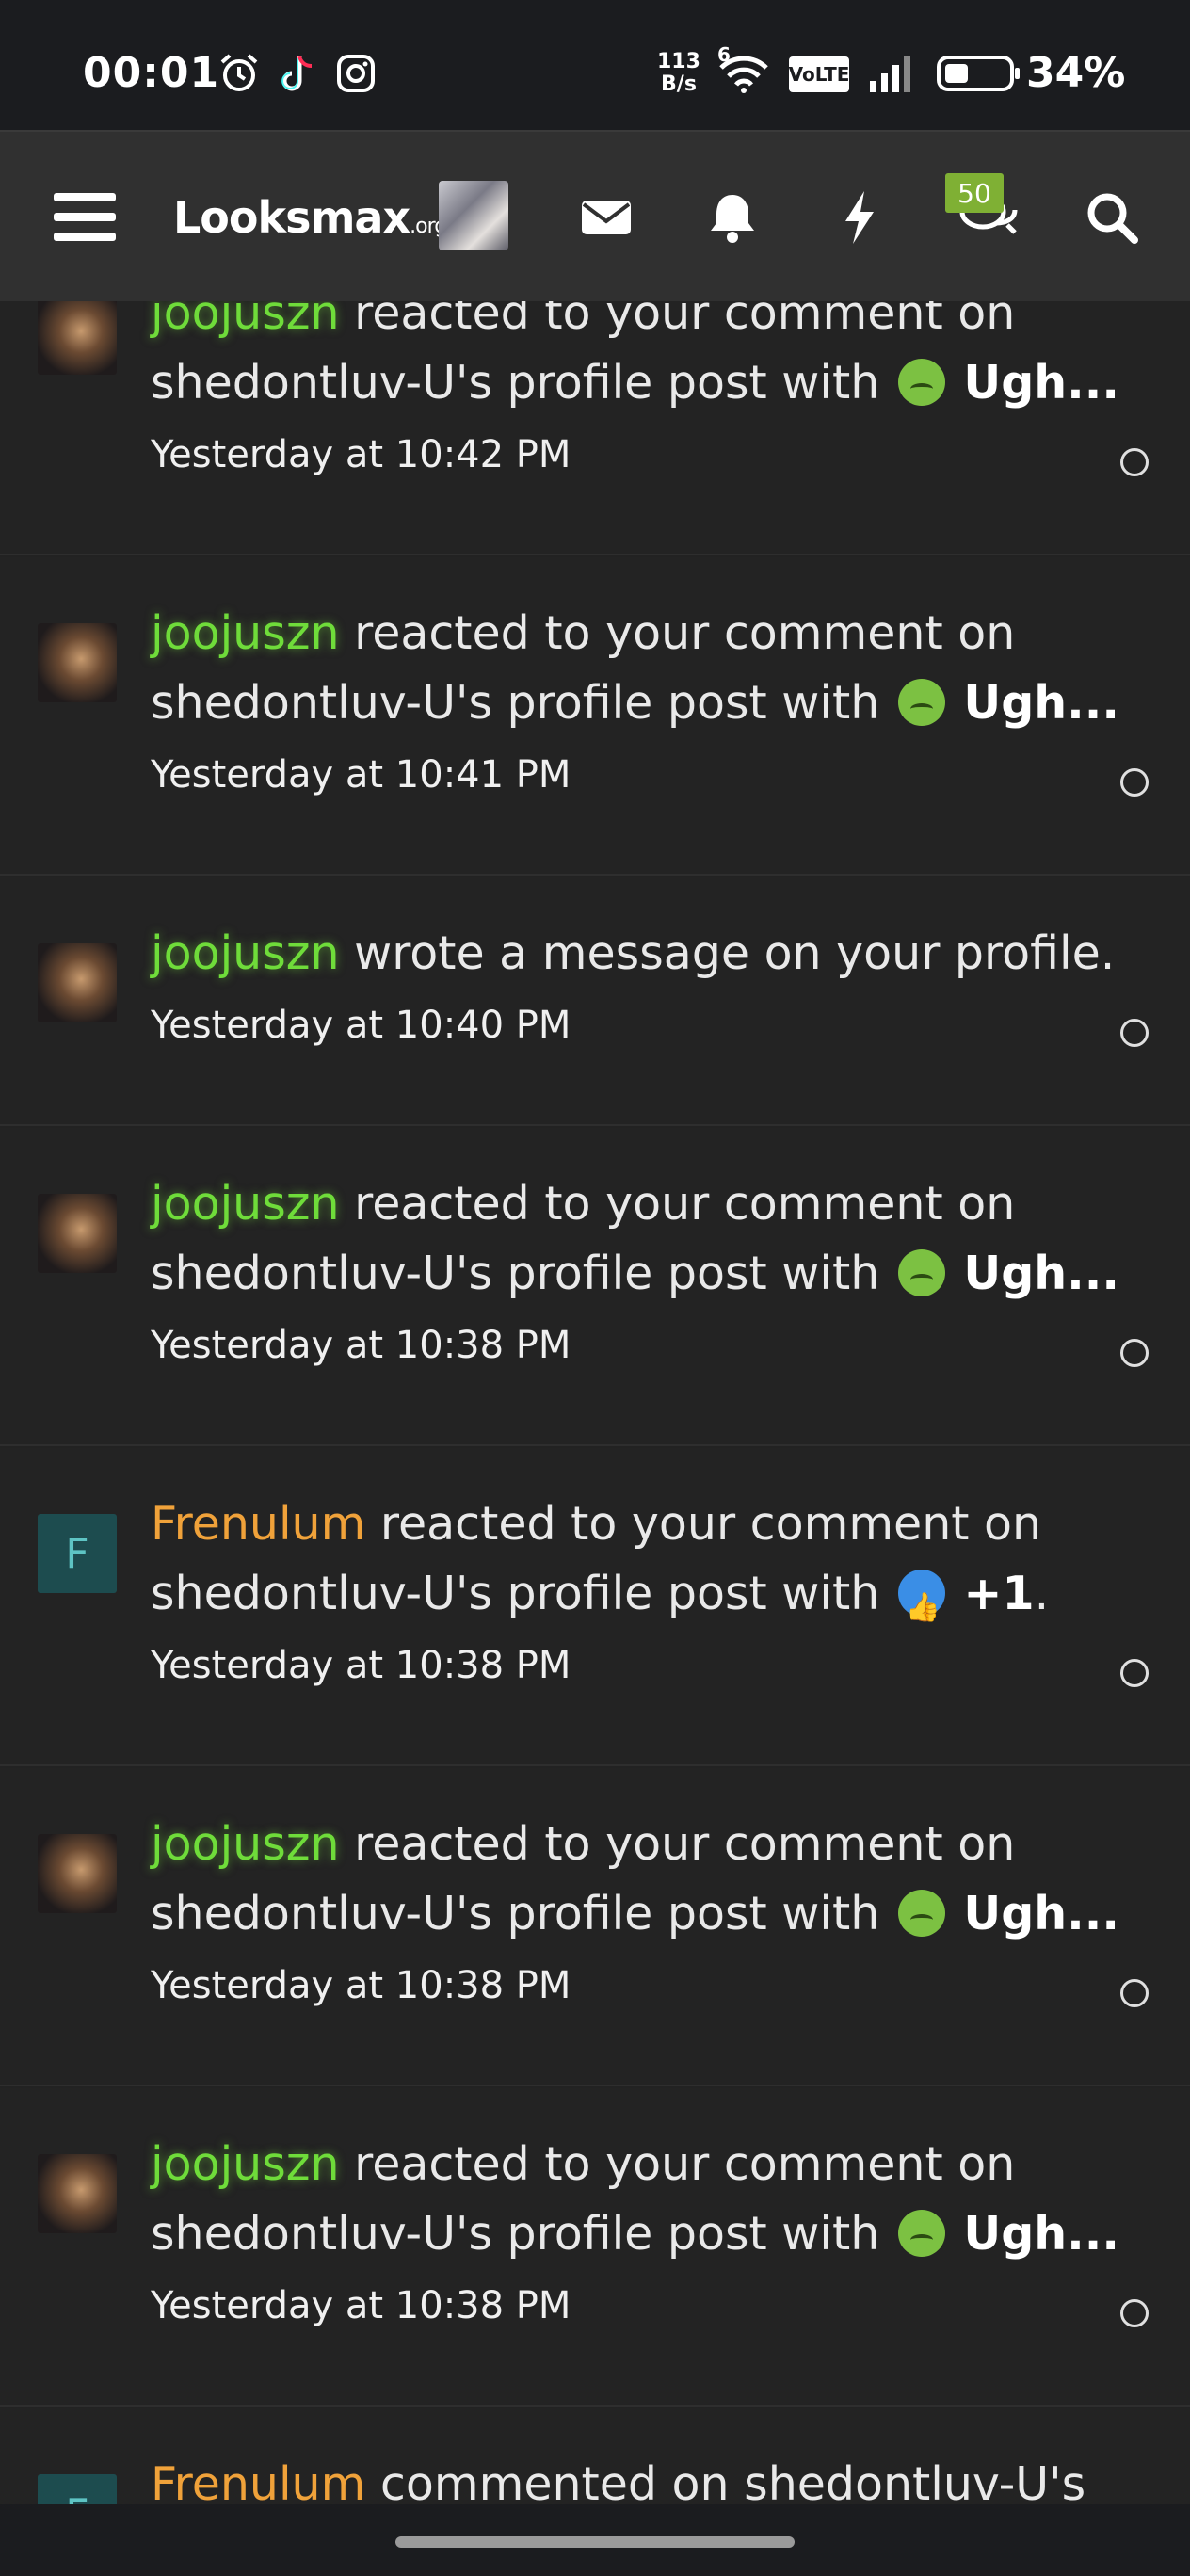  I want to click on bolt-icon, so click(859, 217).